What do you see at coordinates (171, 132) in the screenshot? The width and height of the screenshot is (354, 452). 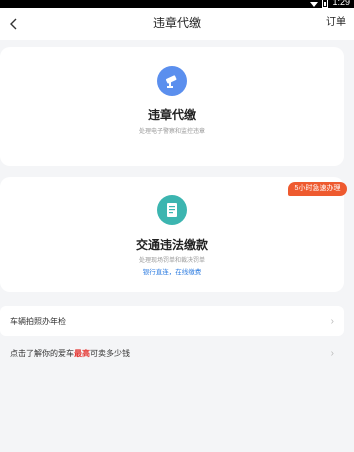 I see `card-subtitle: 处理电子警察和监控违章` at bounding box center [171, 132].